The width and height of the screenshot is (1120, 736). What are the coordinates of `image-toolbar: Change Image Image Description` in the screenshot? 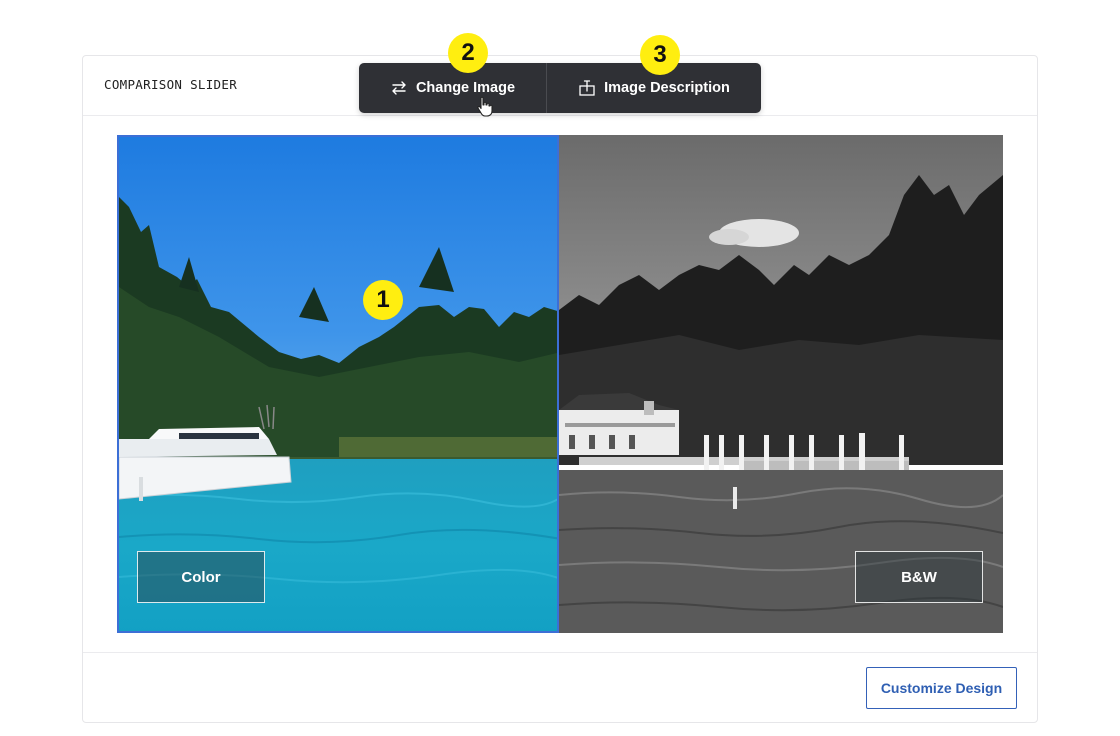 It's located at (560, 88).